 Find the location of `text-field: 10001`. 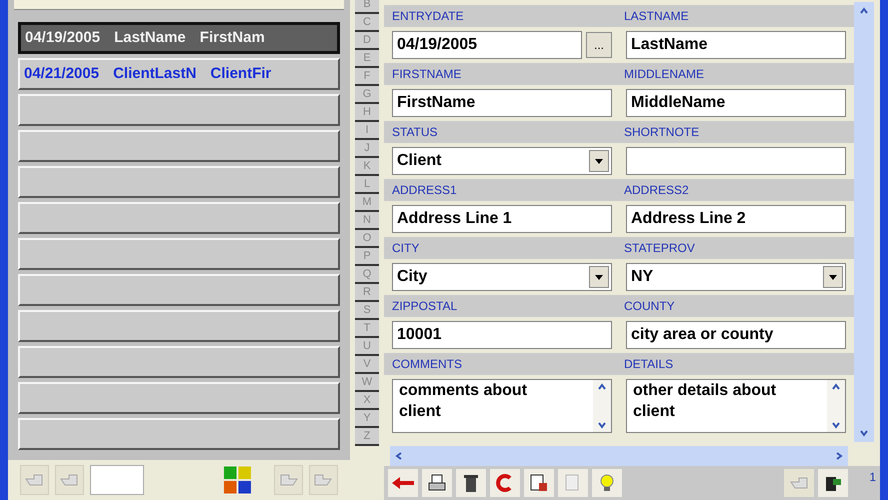

text-field: 10001 is located at coordinates (502, 335).